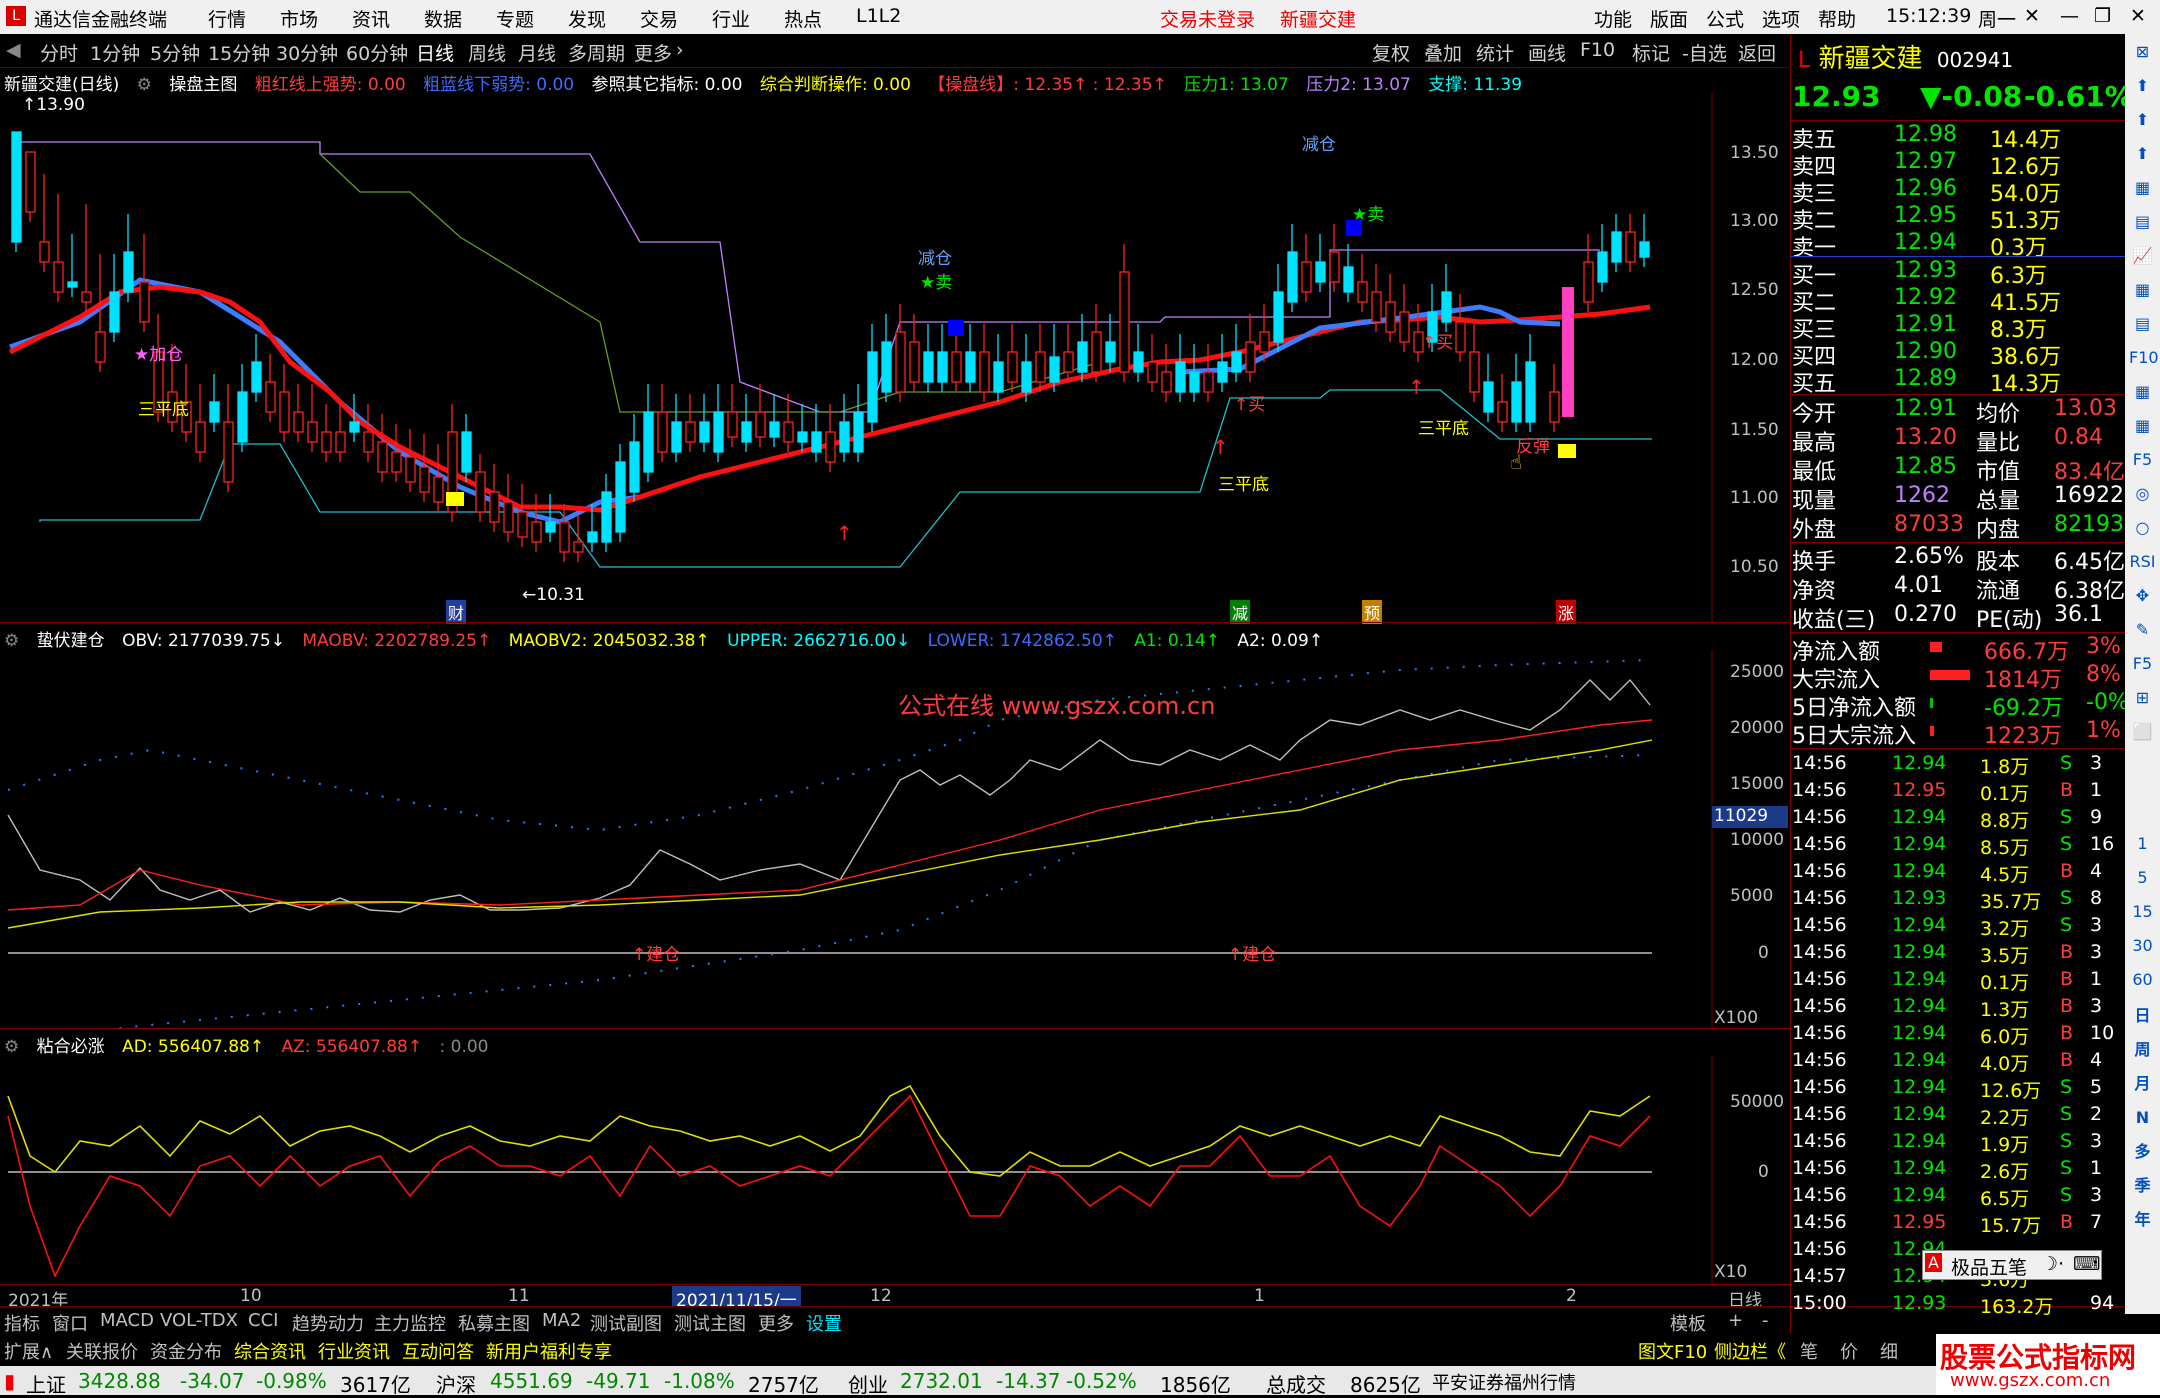 This screenshot has width=2160, height=1398. What do you see at coordinates (2142, 697) in the screenshot?
I see `sidebar-tool-icon: ⊞` at bounding box center [2142, 697].